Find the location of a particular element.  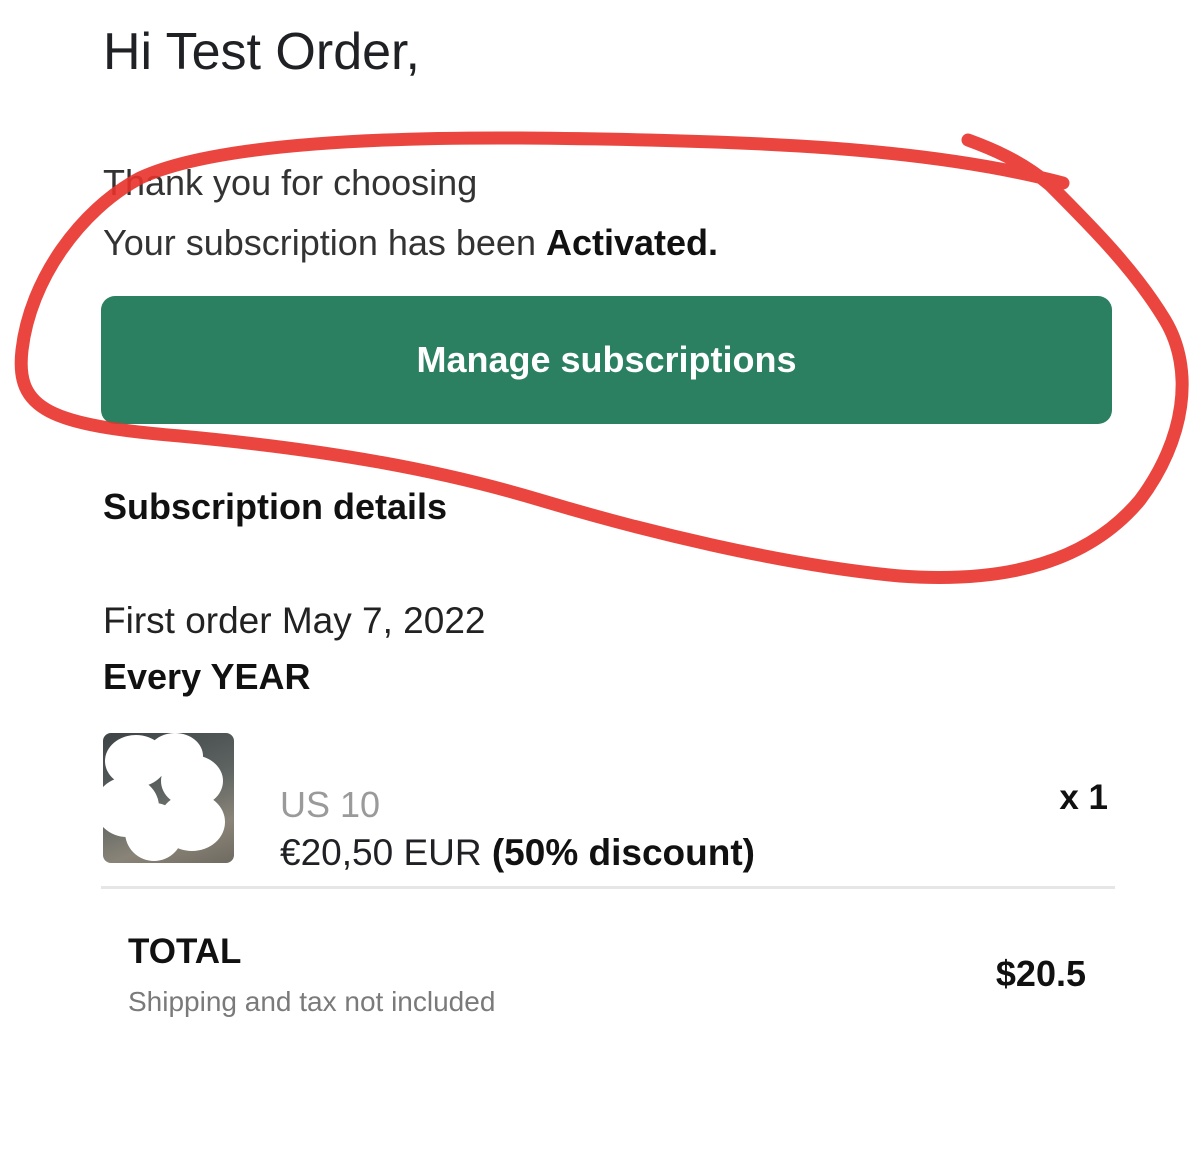

total-amount: $20.5 is located at coordinates (1040, 973).